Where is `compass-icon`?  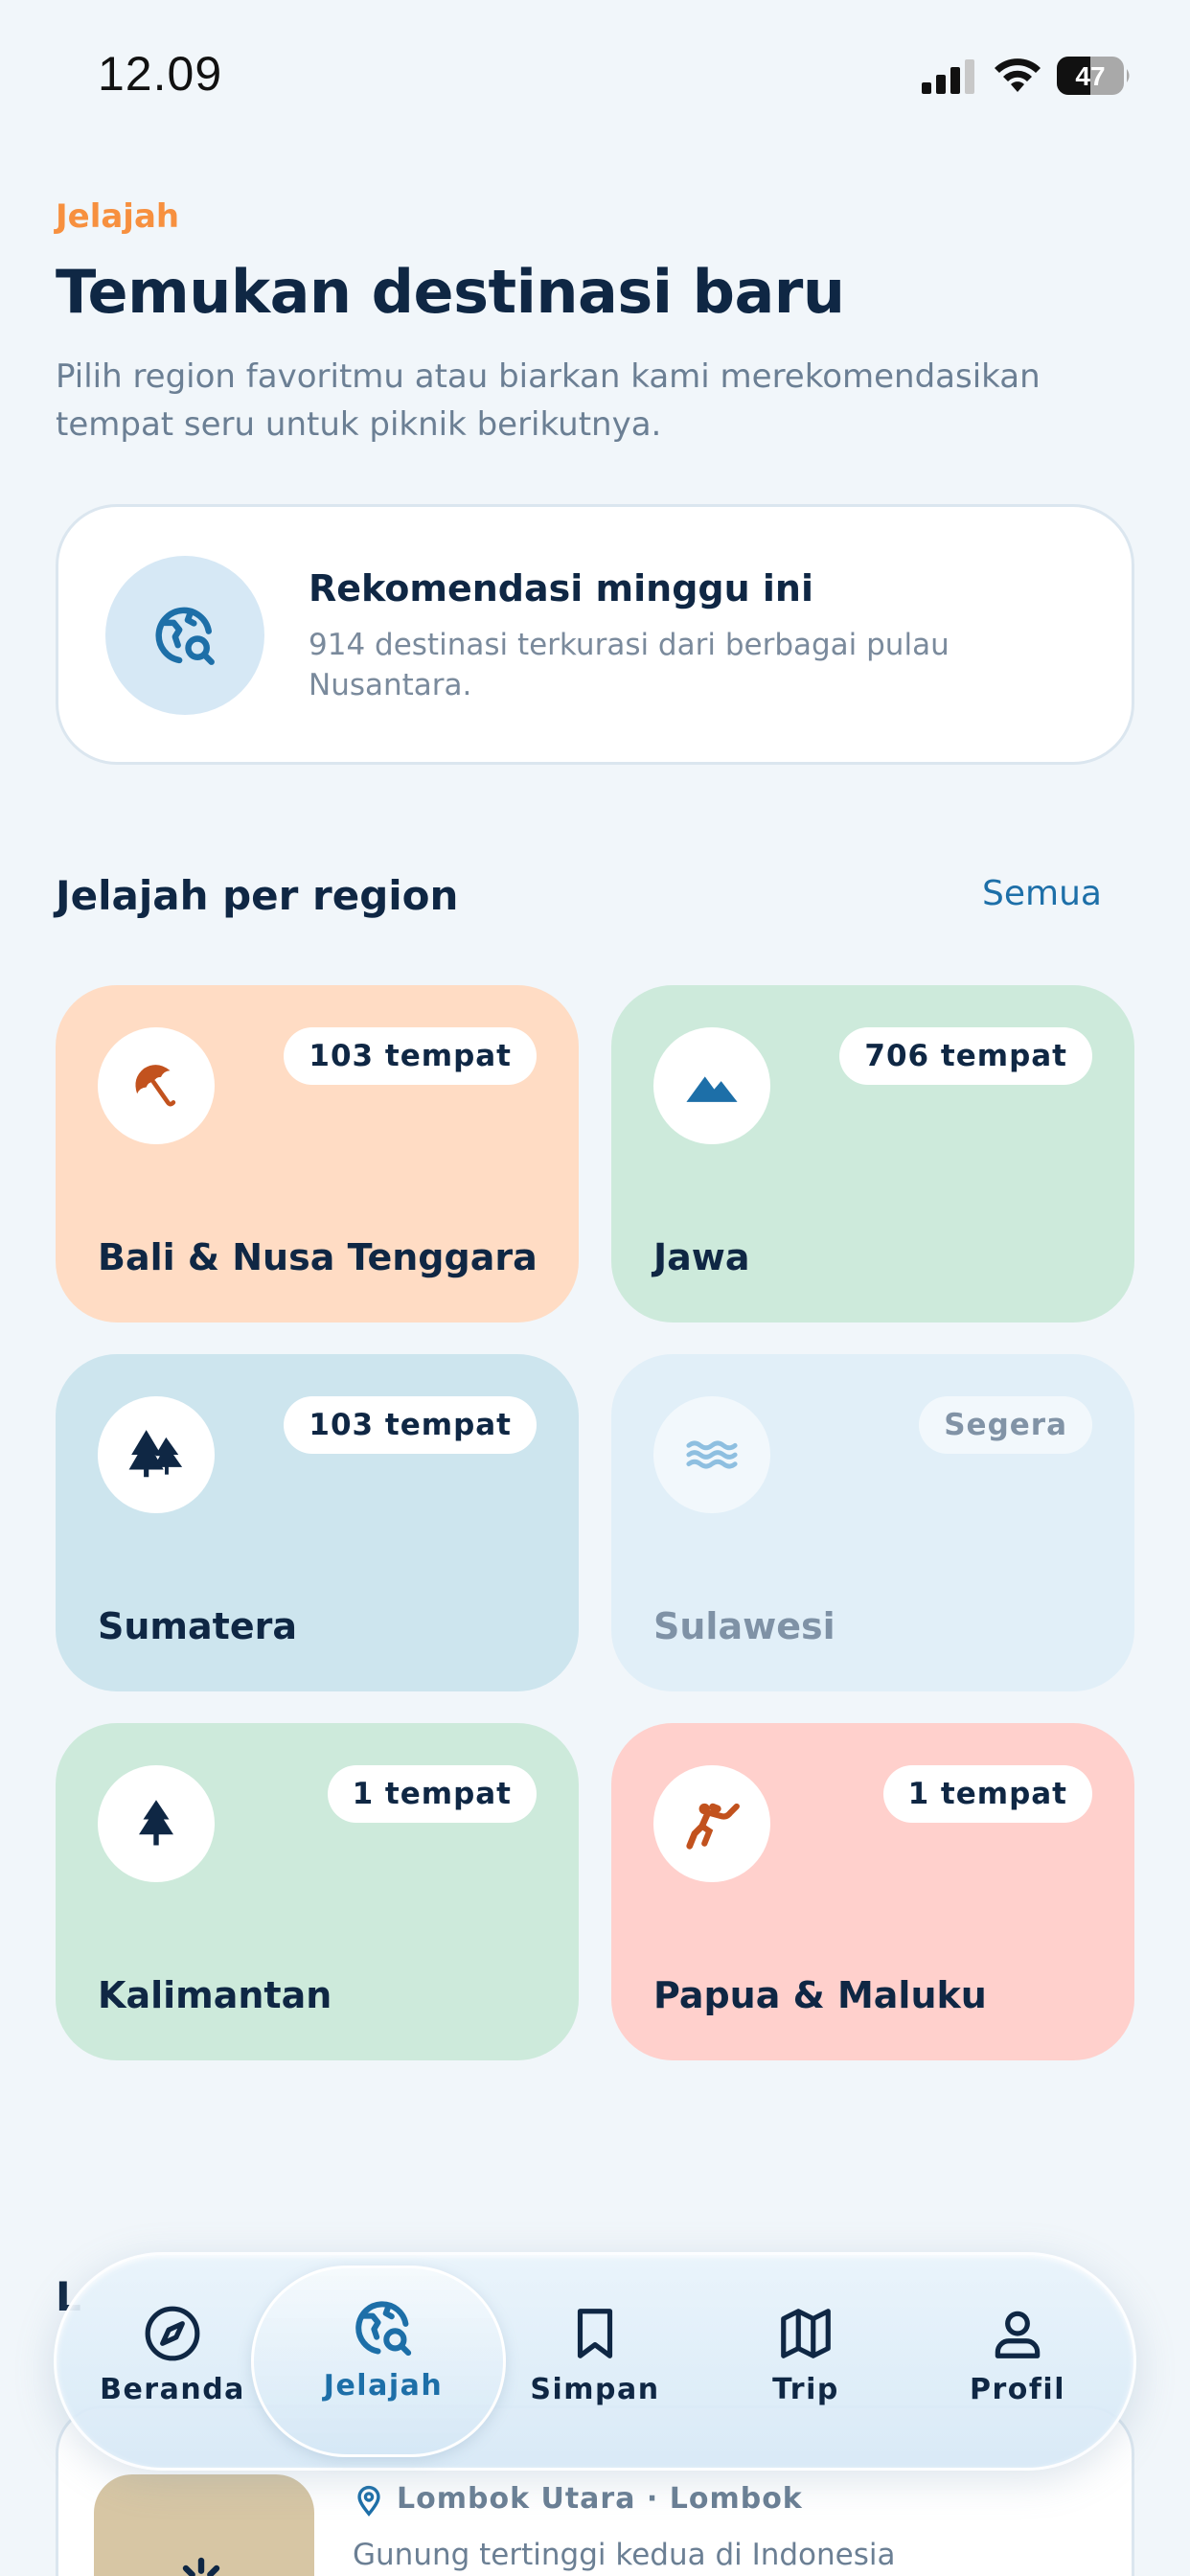
compass-icon is located at coordinates (172, 2333).